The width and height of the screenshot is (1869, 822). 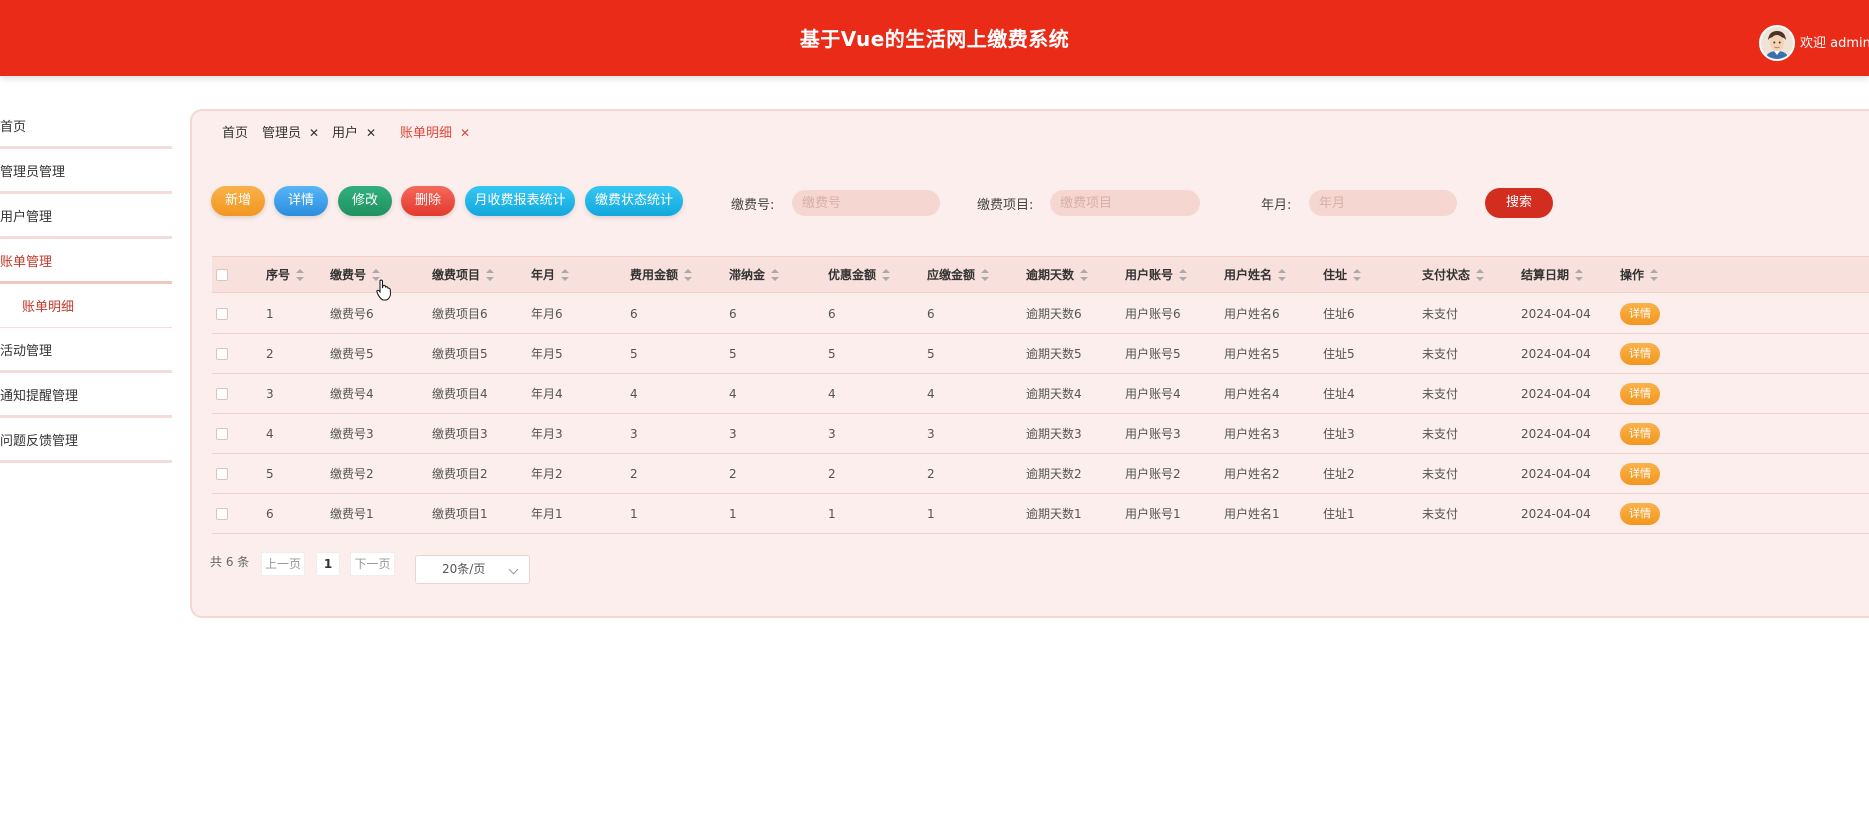 What do you see at coordinates (86, 306) in the screenshot?
I see `sidebar-subitem-bill-details: 账单明细` at bounding box center [86, 306].